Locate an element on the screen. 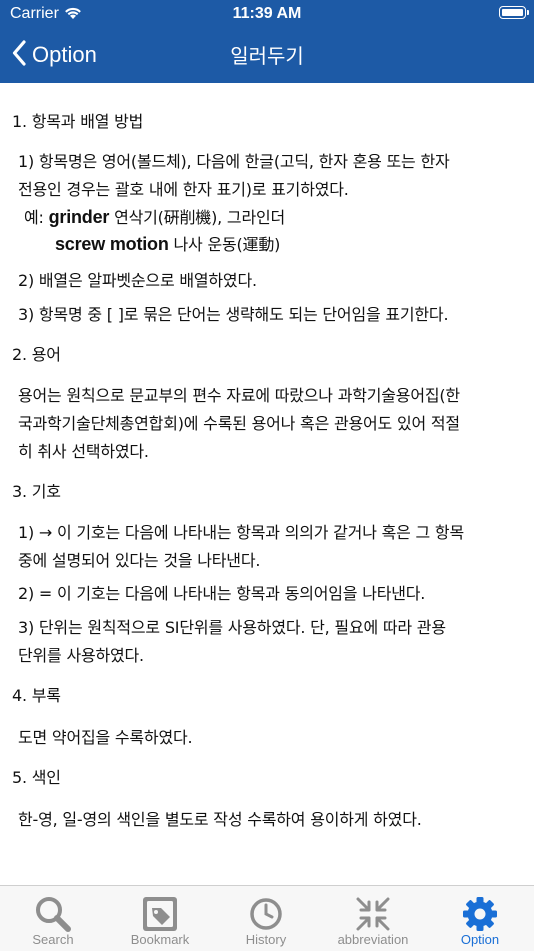  page-title: 일러두기 is located at coordinates (267, 56).